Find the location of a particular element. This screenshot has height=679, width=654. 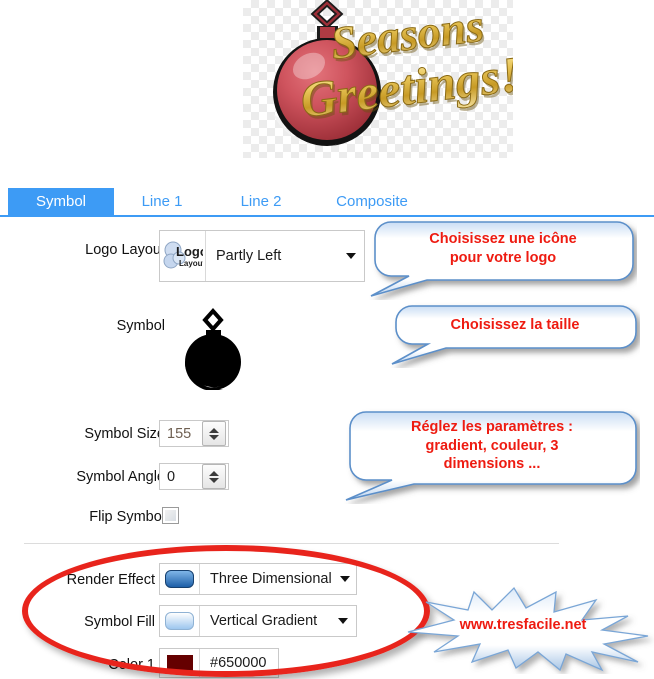

symbol-fill-select: Vertical Gradient is located at coordinates (258, 621).